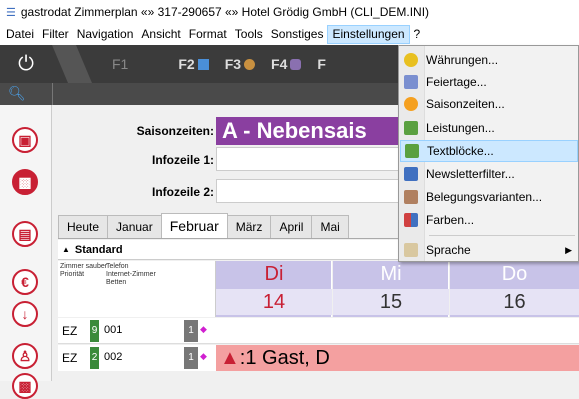 The height and width of the screenshot is (399, 579). Describe the element at coordinates (55, 34) in the screenshot. I see `menu-filter: Filter` at that location.